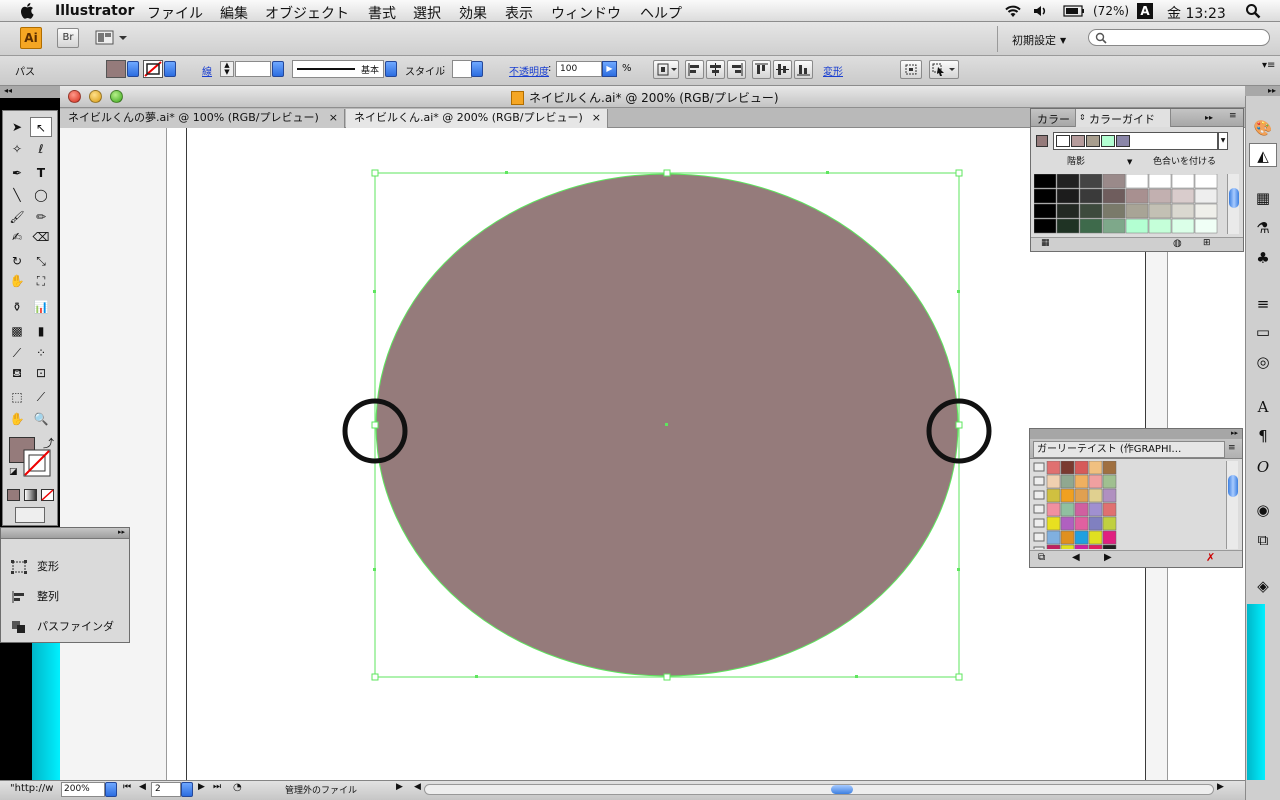  What do you see at coordinates (217, 787) in the screenshot?
I see `last-artboard-icon: ⏭` at bounding box center [217, 787].